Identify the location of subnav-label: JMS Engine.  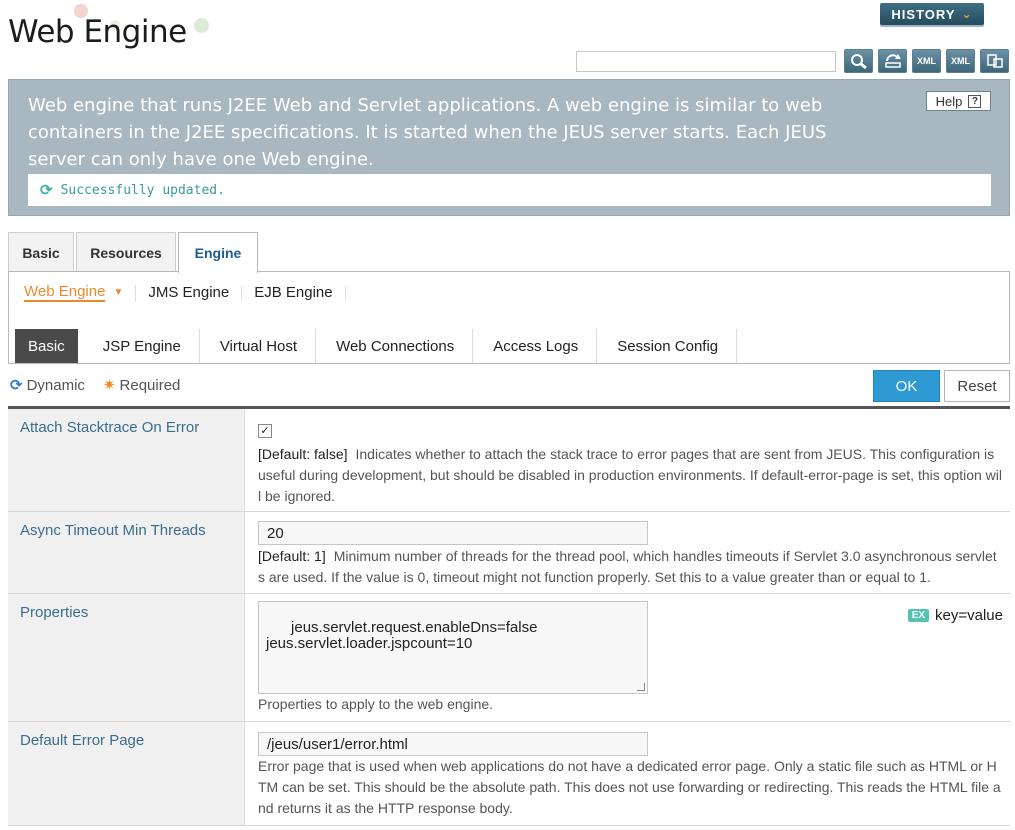
(189, 292).